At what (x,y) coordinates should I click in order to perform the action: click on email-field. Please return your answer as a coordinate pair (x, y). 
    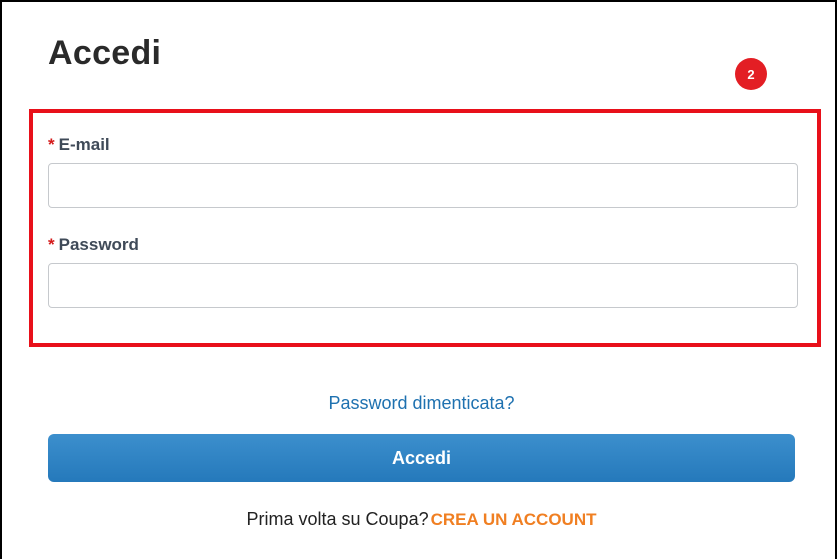
    Looking at the image, I should click on (423, 185).